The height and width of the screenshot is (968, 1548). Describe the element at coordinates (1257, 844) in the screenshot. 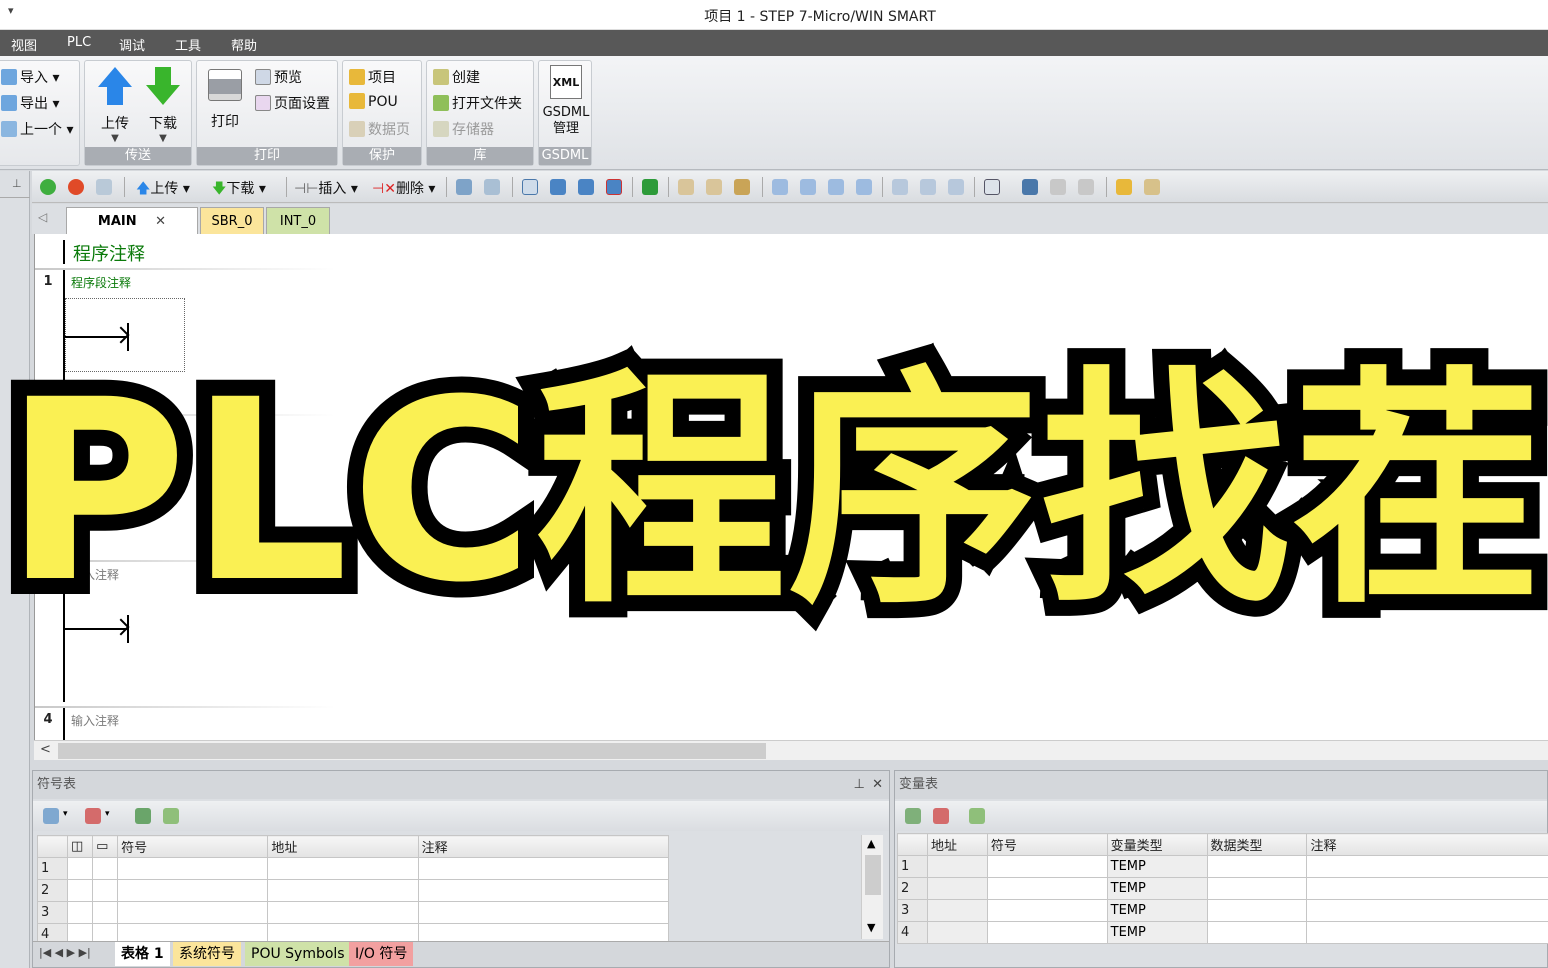

I see `column-header: 数据类型` at that location.